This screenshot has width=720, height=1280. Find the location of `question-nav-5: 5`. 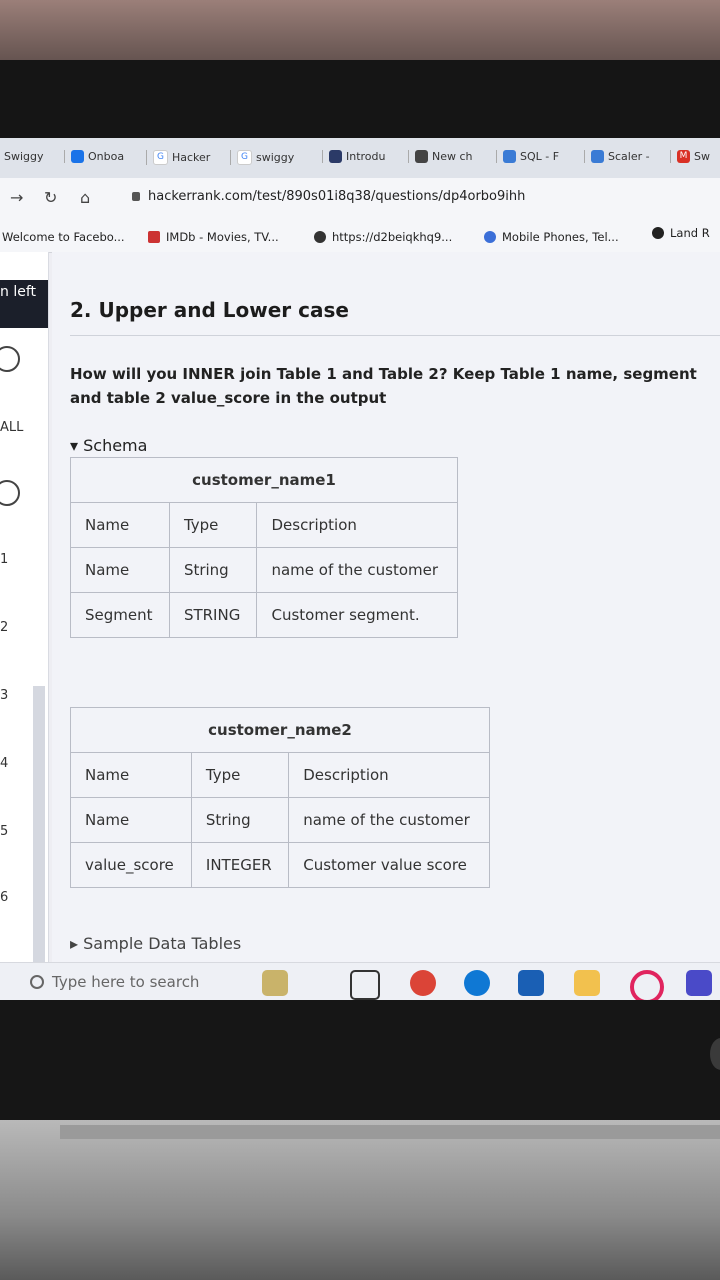

question-nav-5: 5 is located at coordinates (4, 831).